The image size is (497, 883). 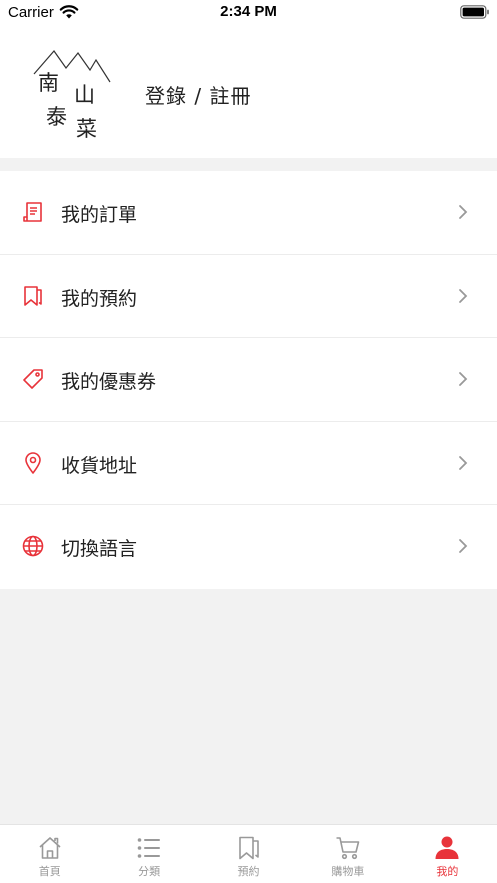 I want to click on menu-label-coupons: 我的優惠券, so click(x=109, y=382).